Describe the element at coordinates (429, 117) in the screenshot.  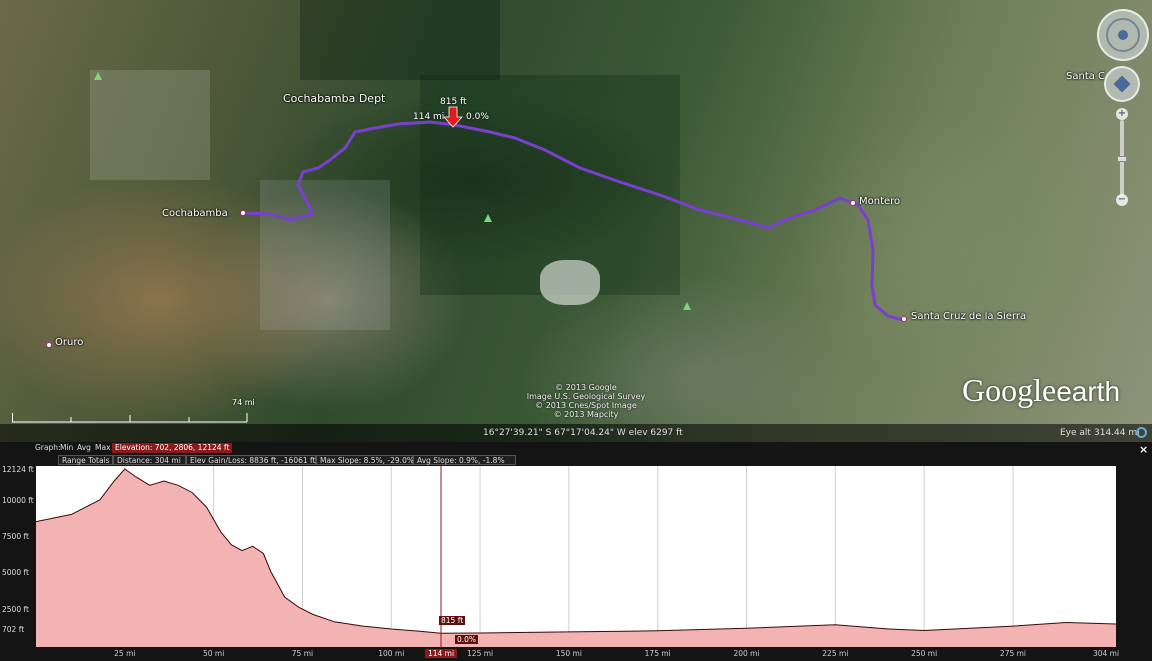
I see `marker-distance: 114 mi` at that location.